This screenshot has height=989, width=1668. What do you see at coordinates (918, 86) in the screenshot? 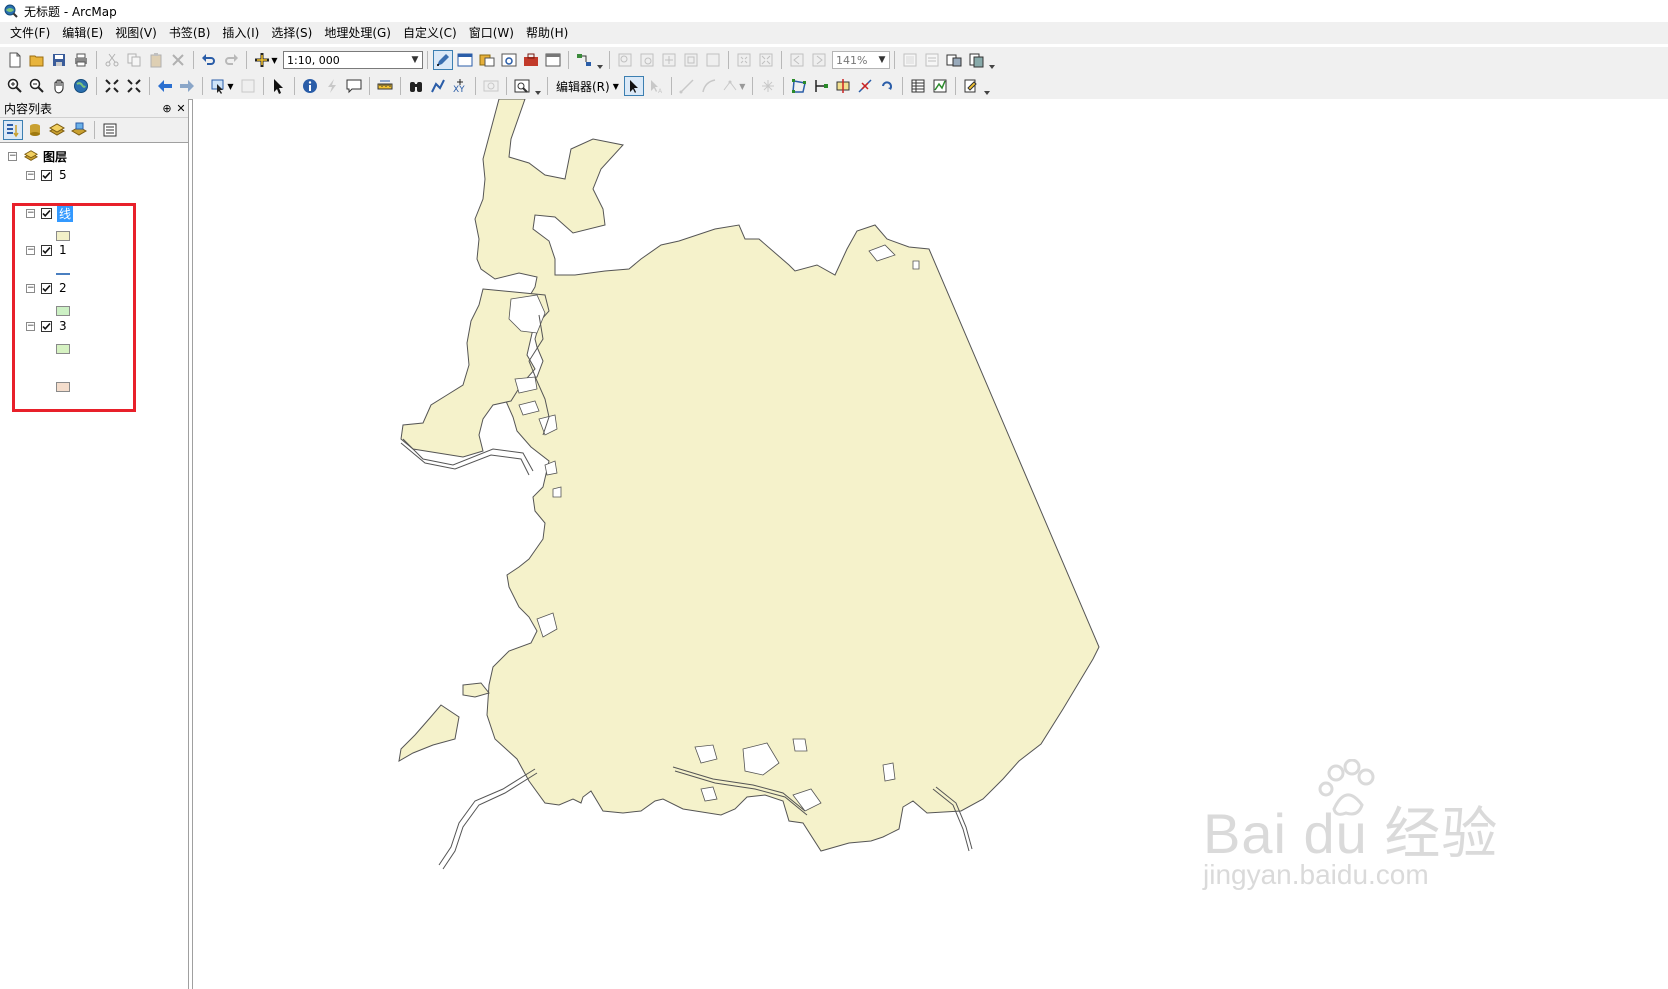
I see `attributes-button` at bounding box center [918, 86].